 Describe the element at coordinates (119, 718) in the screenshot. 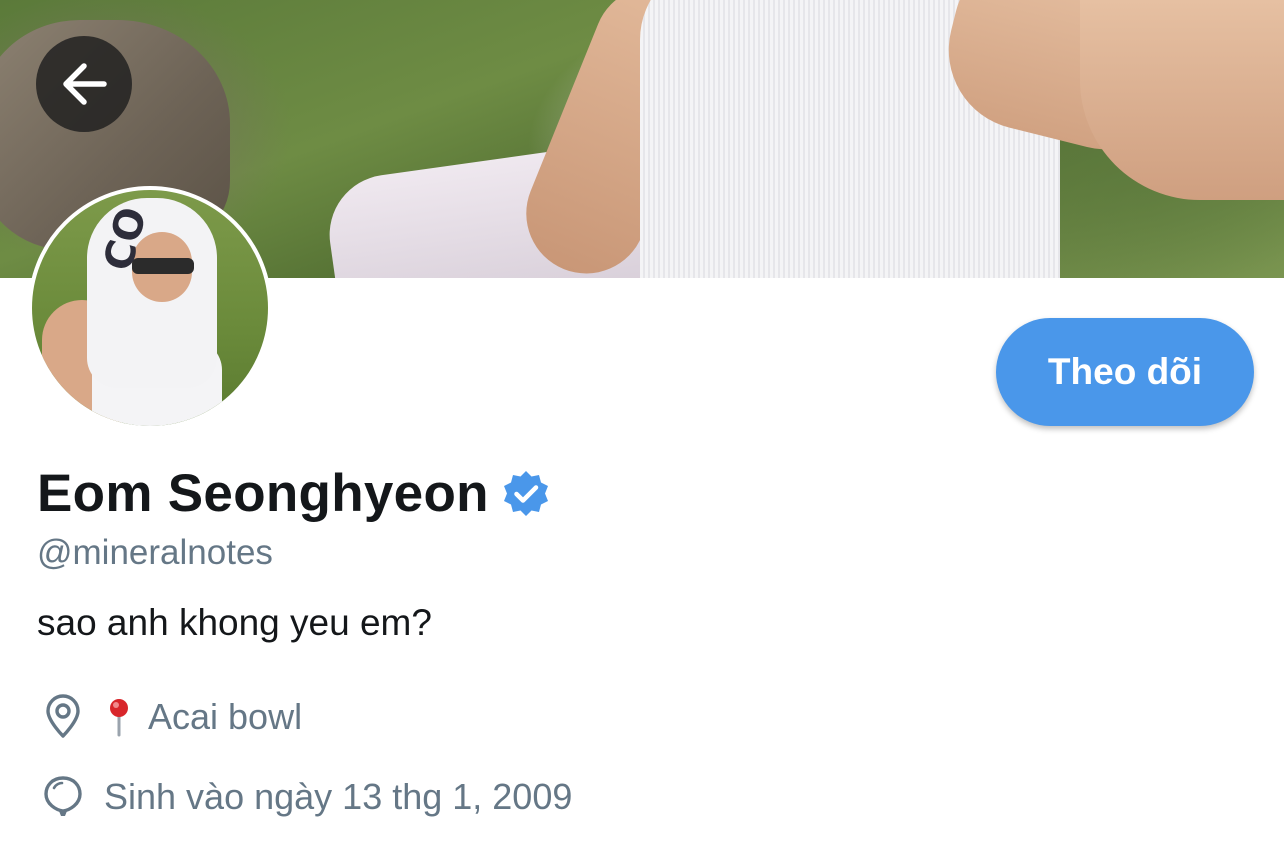

I see `round-pushpin-emoji` at that location.